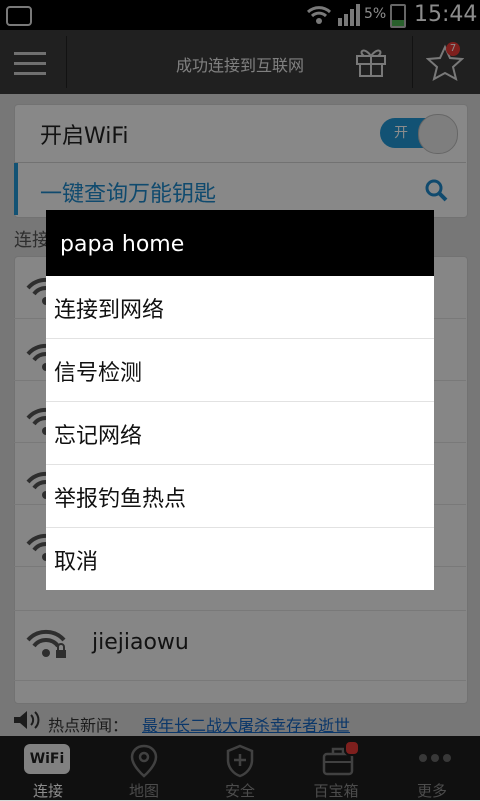 The height and width of the screenshot is (801, 480). Describe the element at coordinates (240, 496) in the screenshot. I see `menu-item-report-phishing: 举报钓鱼热点` at that location.